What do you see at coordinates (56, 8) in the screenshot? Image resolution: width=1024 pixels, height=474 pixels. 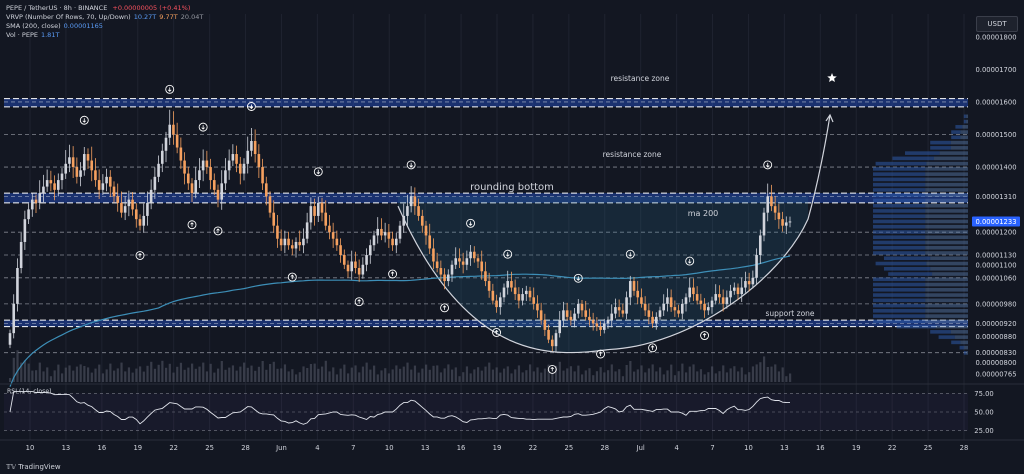 I see `symbol-title: PEPE / TetherUS · 8h · BINANCE` at bounding box center [56, 8].